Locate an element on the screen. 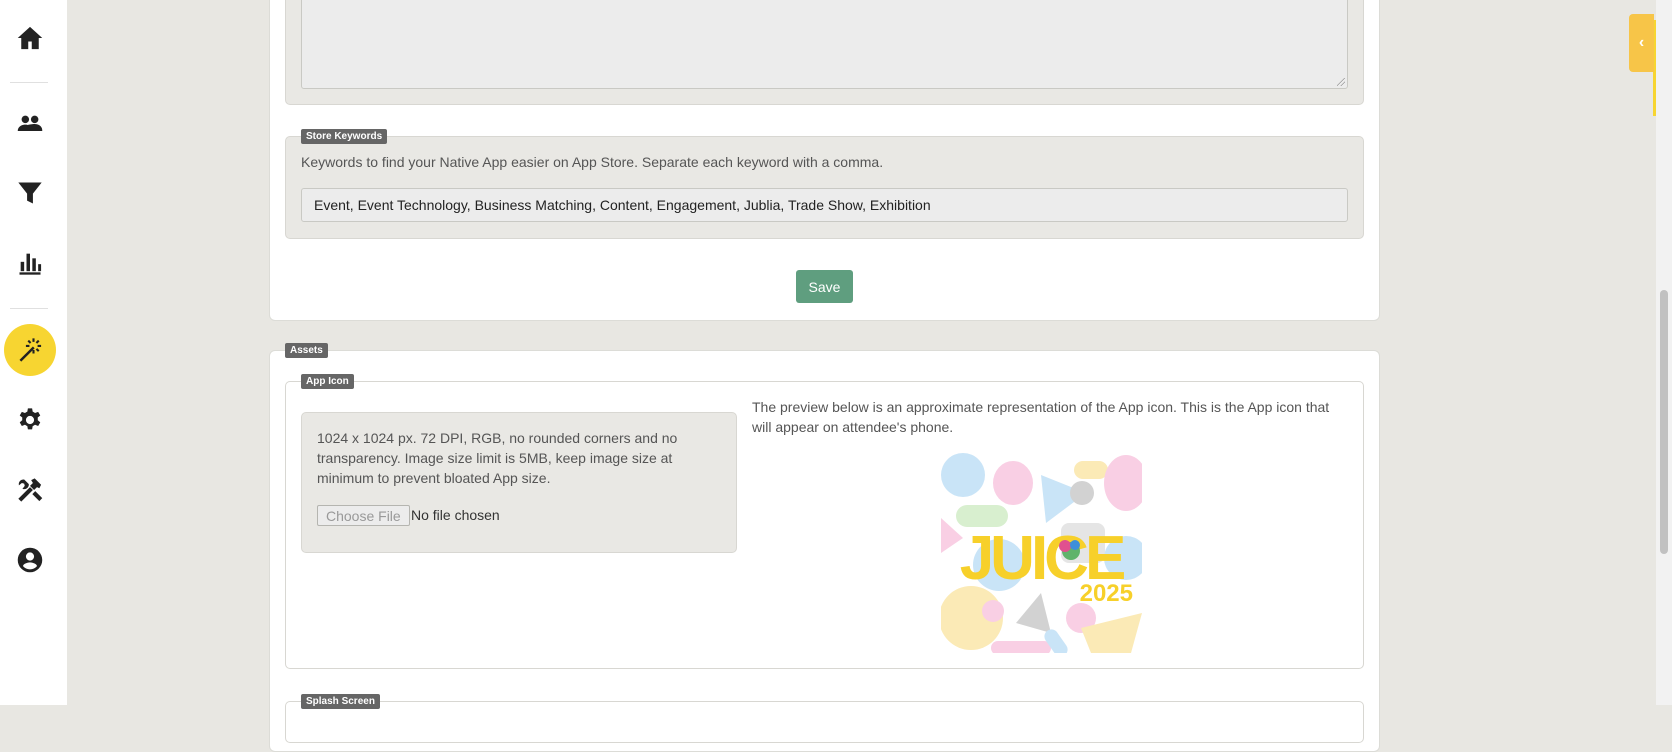 The image size is (1672, 752). tools-icon is located at coordinates (30, 490).